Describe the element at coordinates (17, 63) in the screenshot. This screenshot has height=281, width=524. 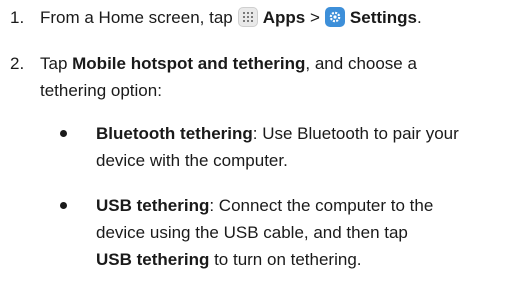
I see `step-2-number: 2.` at that location.